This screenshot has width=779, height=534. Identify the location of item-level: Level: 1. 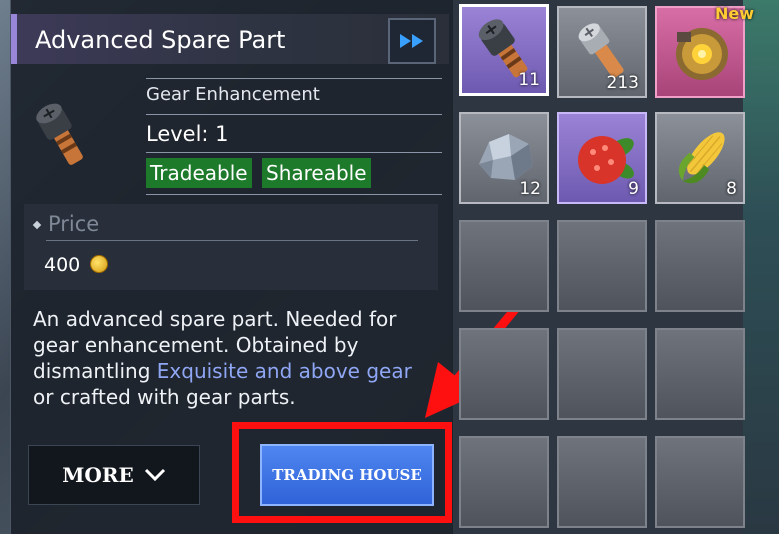
(187, 134).